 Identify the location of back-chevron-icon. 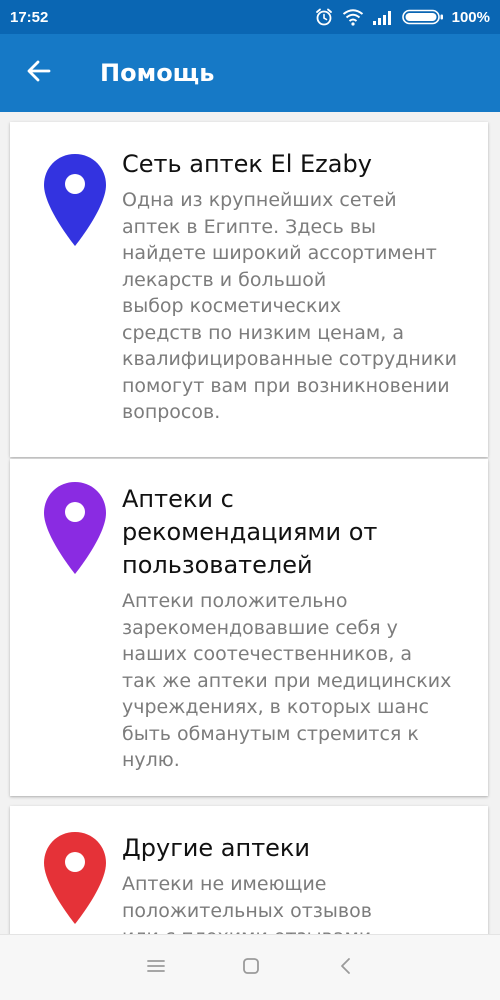
(346, 968).